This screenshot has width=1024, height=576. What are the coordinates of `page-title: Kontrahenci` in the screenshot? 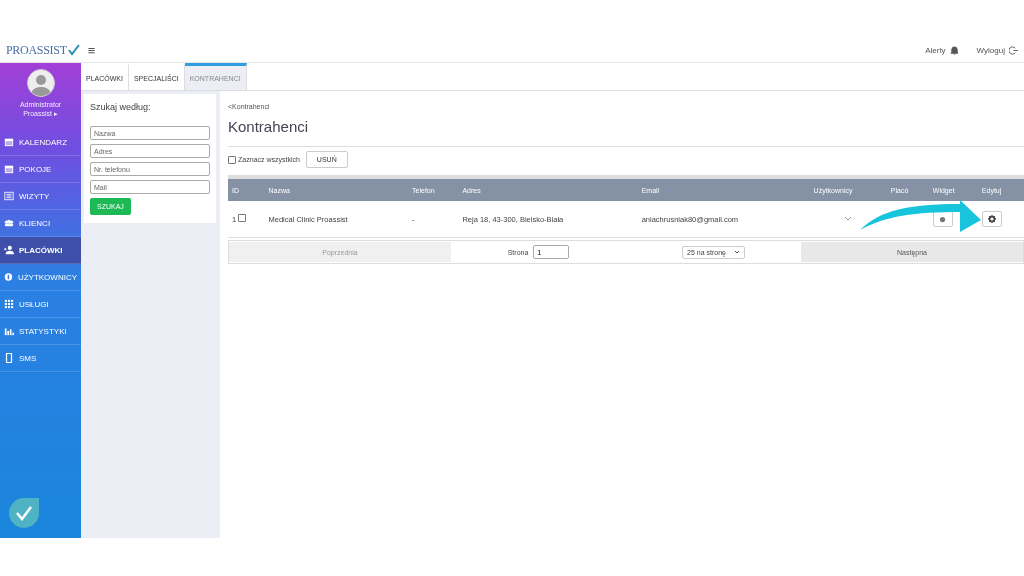 It's located at (269, 126).